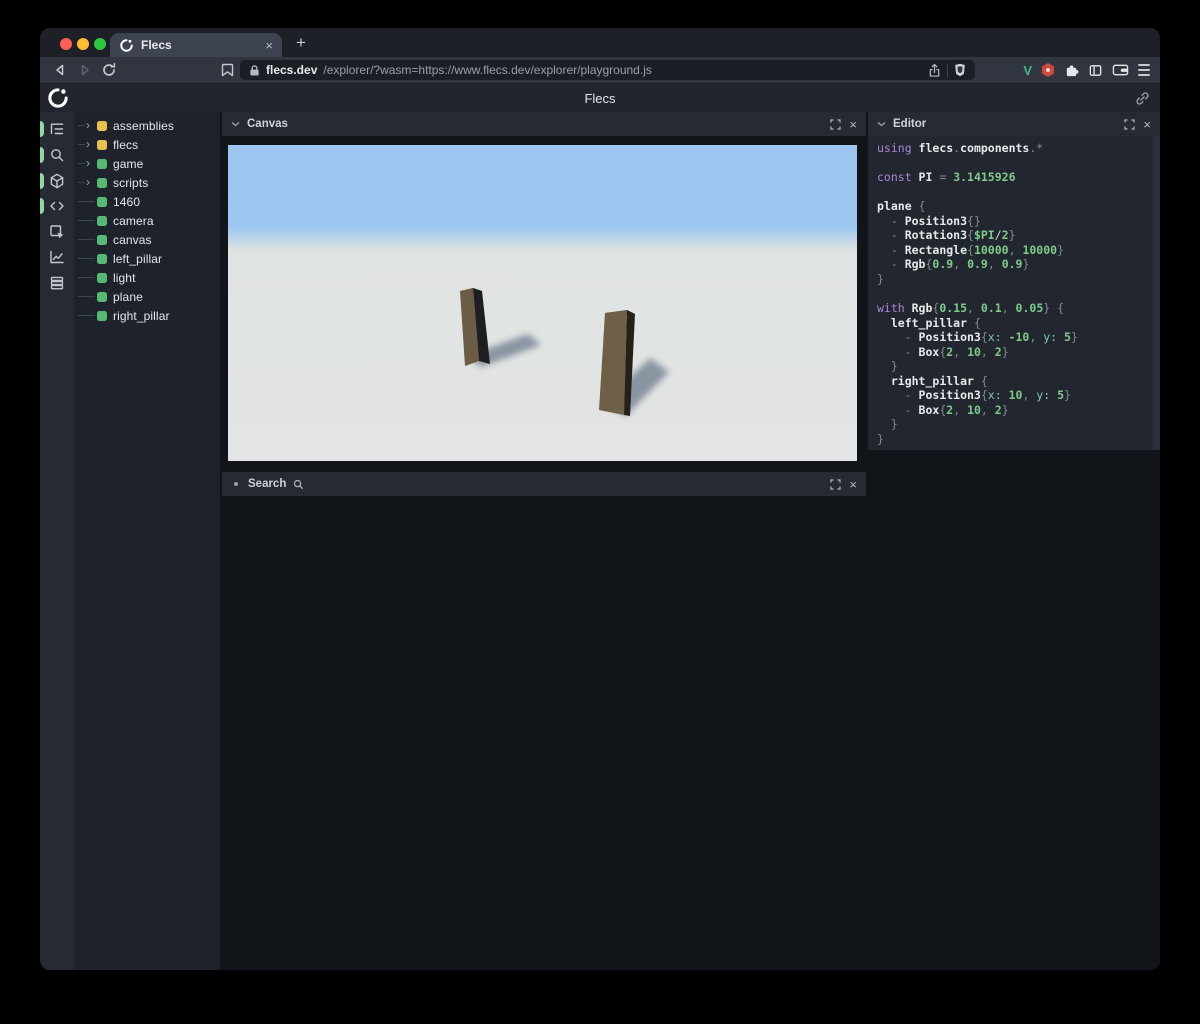  Describe the element at coordinates (58, 100) in the screenshot. I see `flecs-logo` at that location.